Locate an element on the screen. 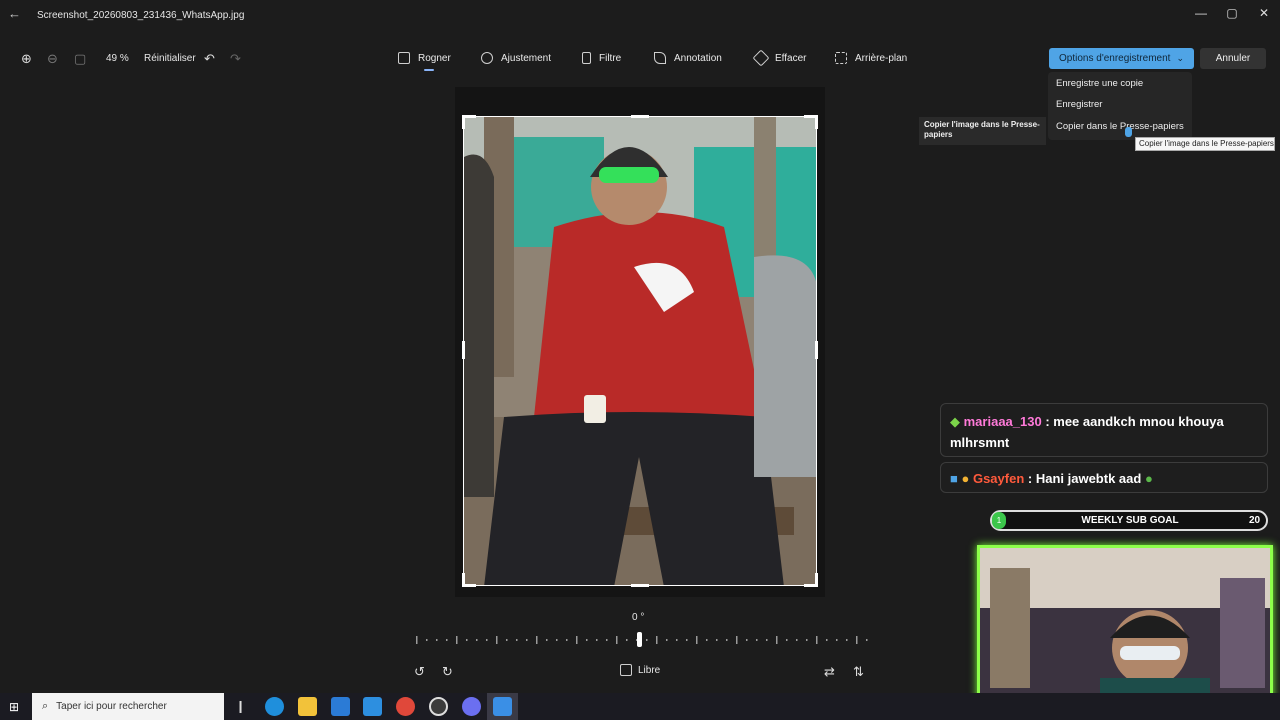  tab-effacer: Effacer is located at coordinates (779, 58).